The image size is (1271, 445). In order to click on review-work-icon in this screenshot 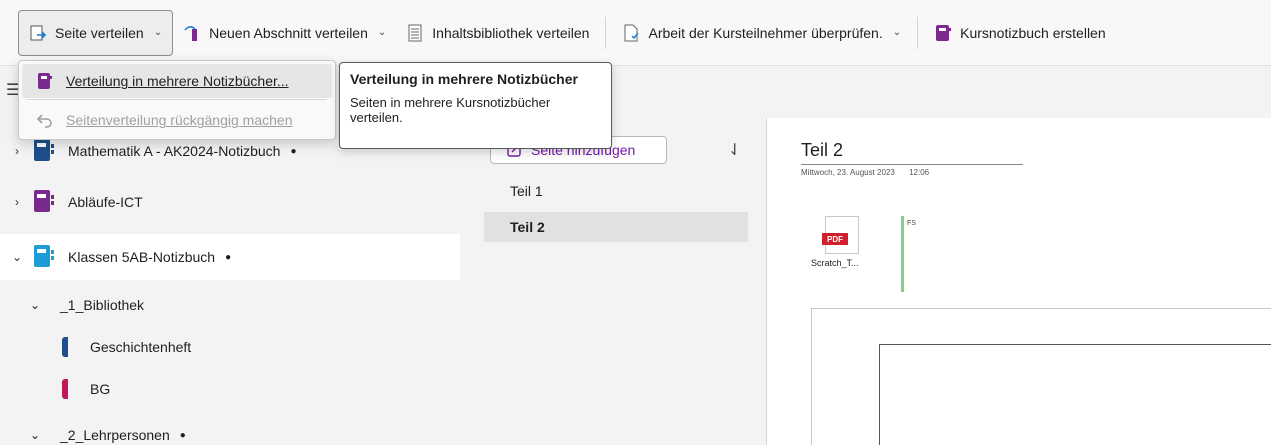, I will do `click(631, 33)`.